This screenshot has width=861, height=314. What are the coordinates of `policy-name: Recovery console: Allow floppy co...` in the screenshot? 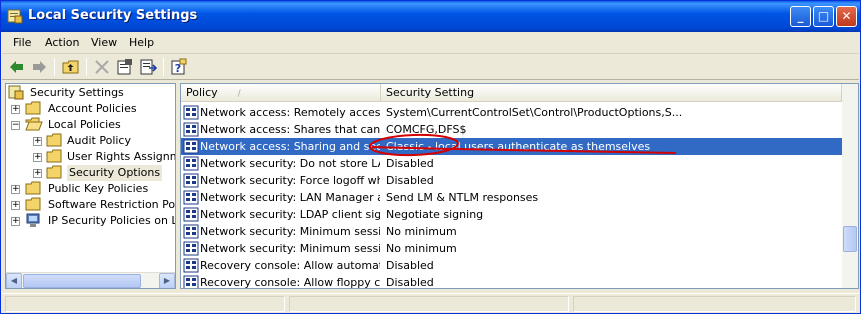 It's located at (290, 282).